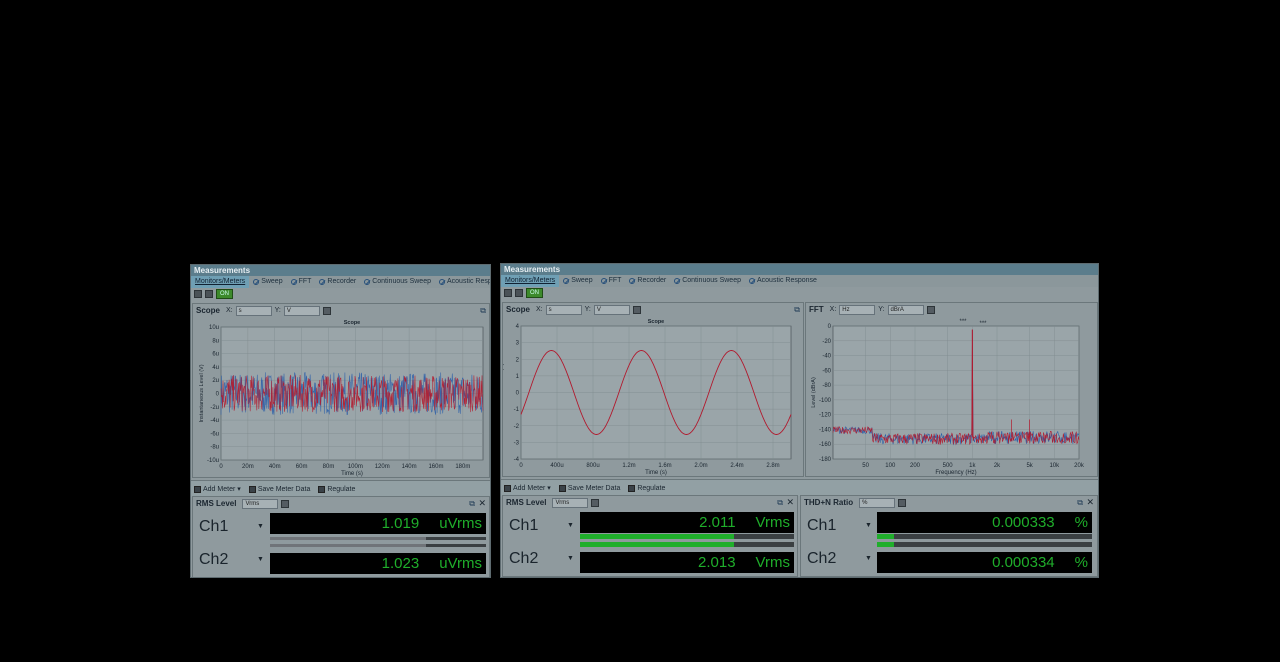  Describe the element at coordinates (700, 466) in the screenshot. I see `x-tick-label: 2.0m` at that location.